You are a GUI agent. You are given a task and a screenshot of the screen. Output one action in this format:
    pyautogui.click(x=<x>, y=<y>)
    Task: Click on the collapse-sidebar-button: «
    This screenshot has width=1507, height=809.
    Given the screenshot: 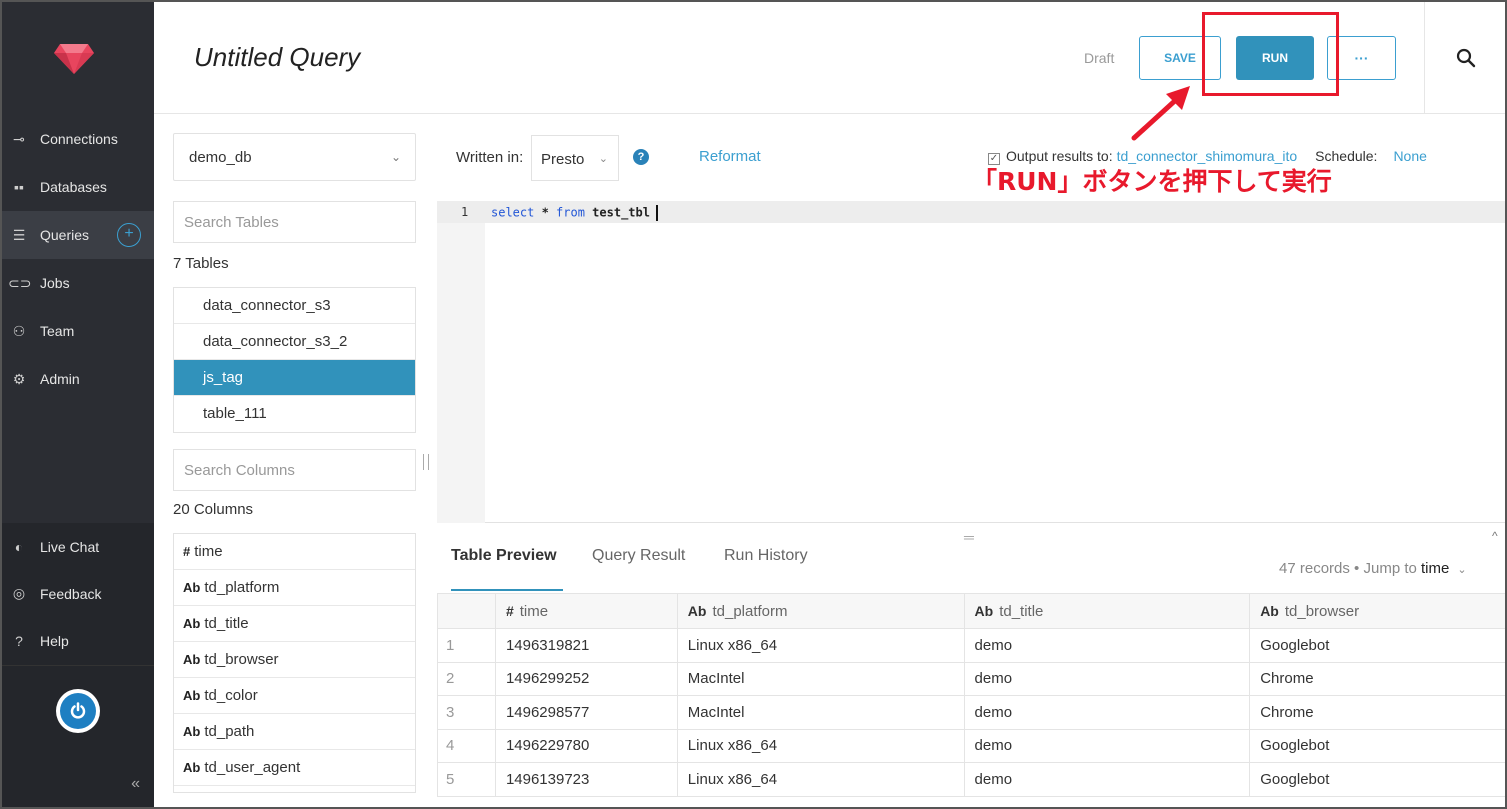 What is the action you would take?
    pyautogui.click(x=135, y=784)
    